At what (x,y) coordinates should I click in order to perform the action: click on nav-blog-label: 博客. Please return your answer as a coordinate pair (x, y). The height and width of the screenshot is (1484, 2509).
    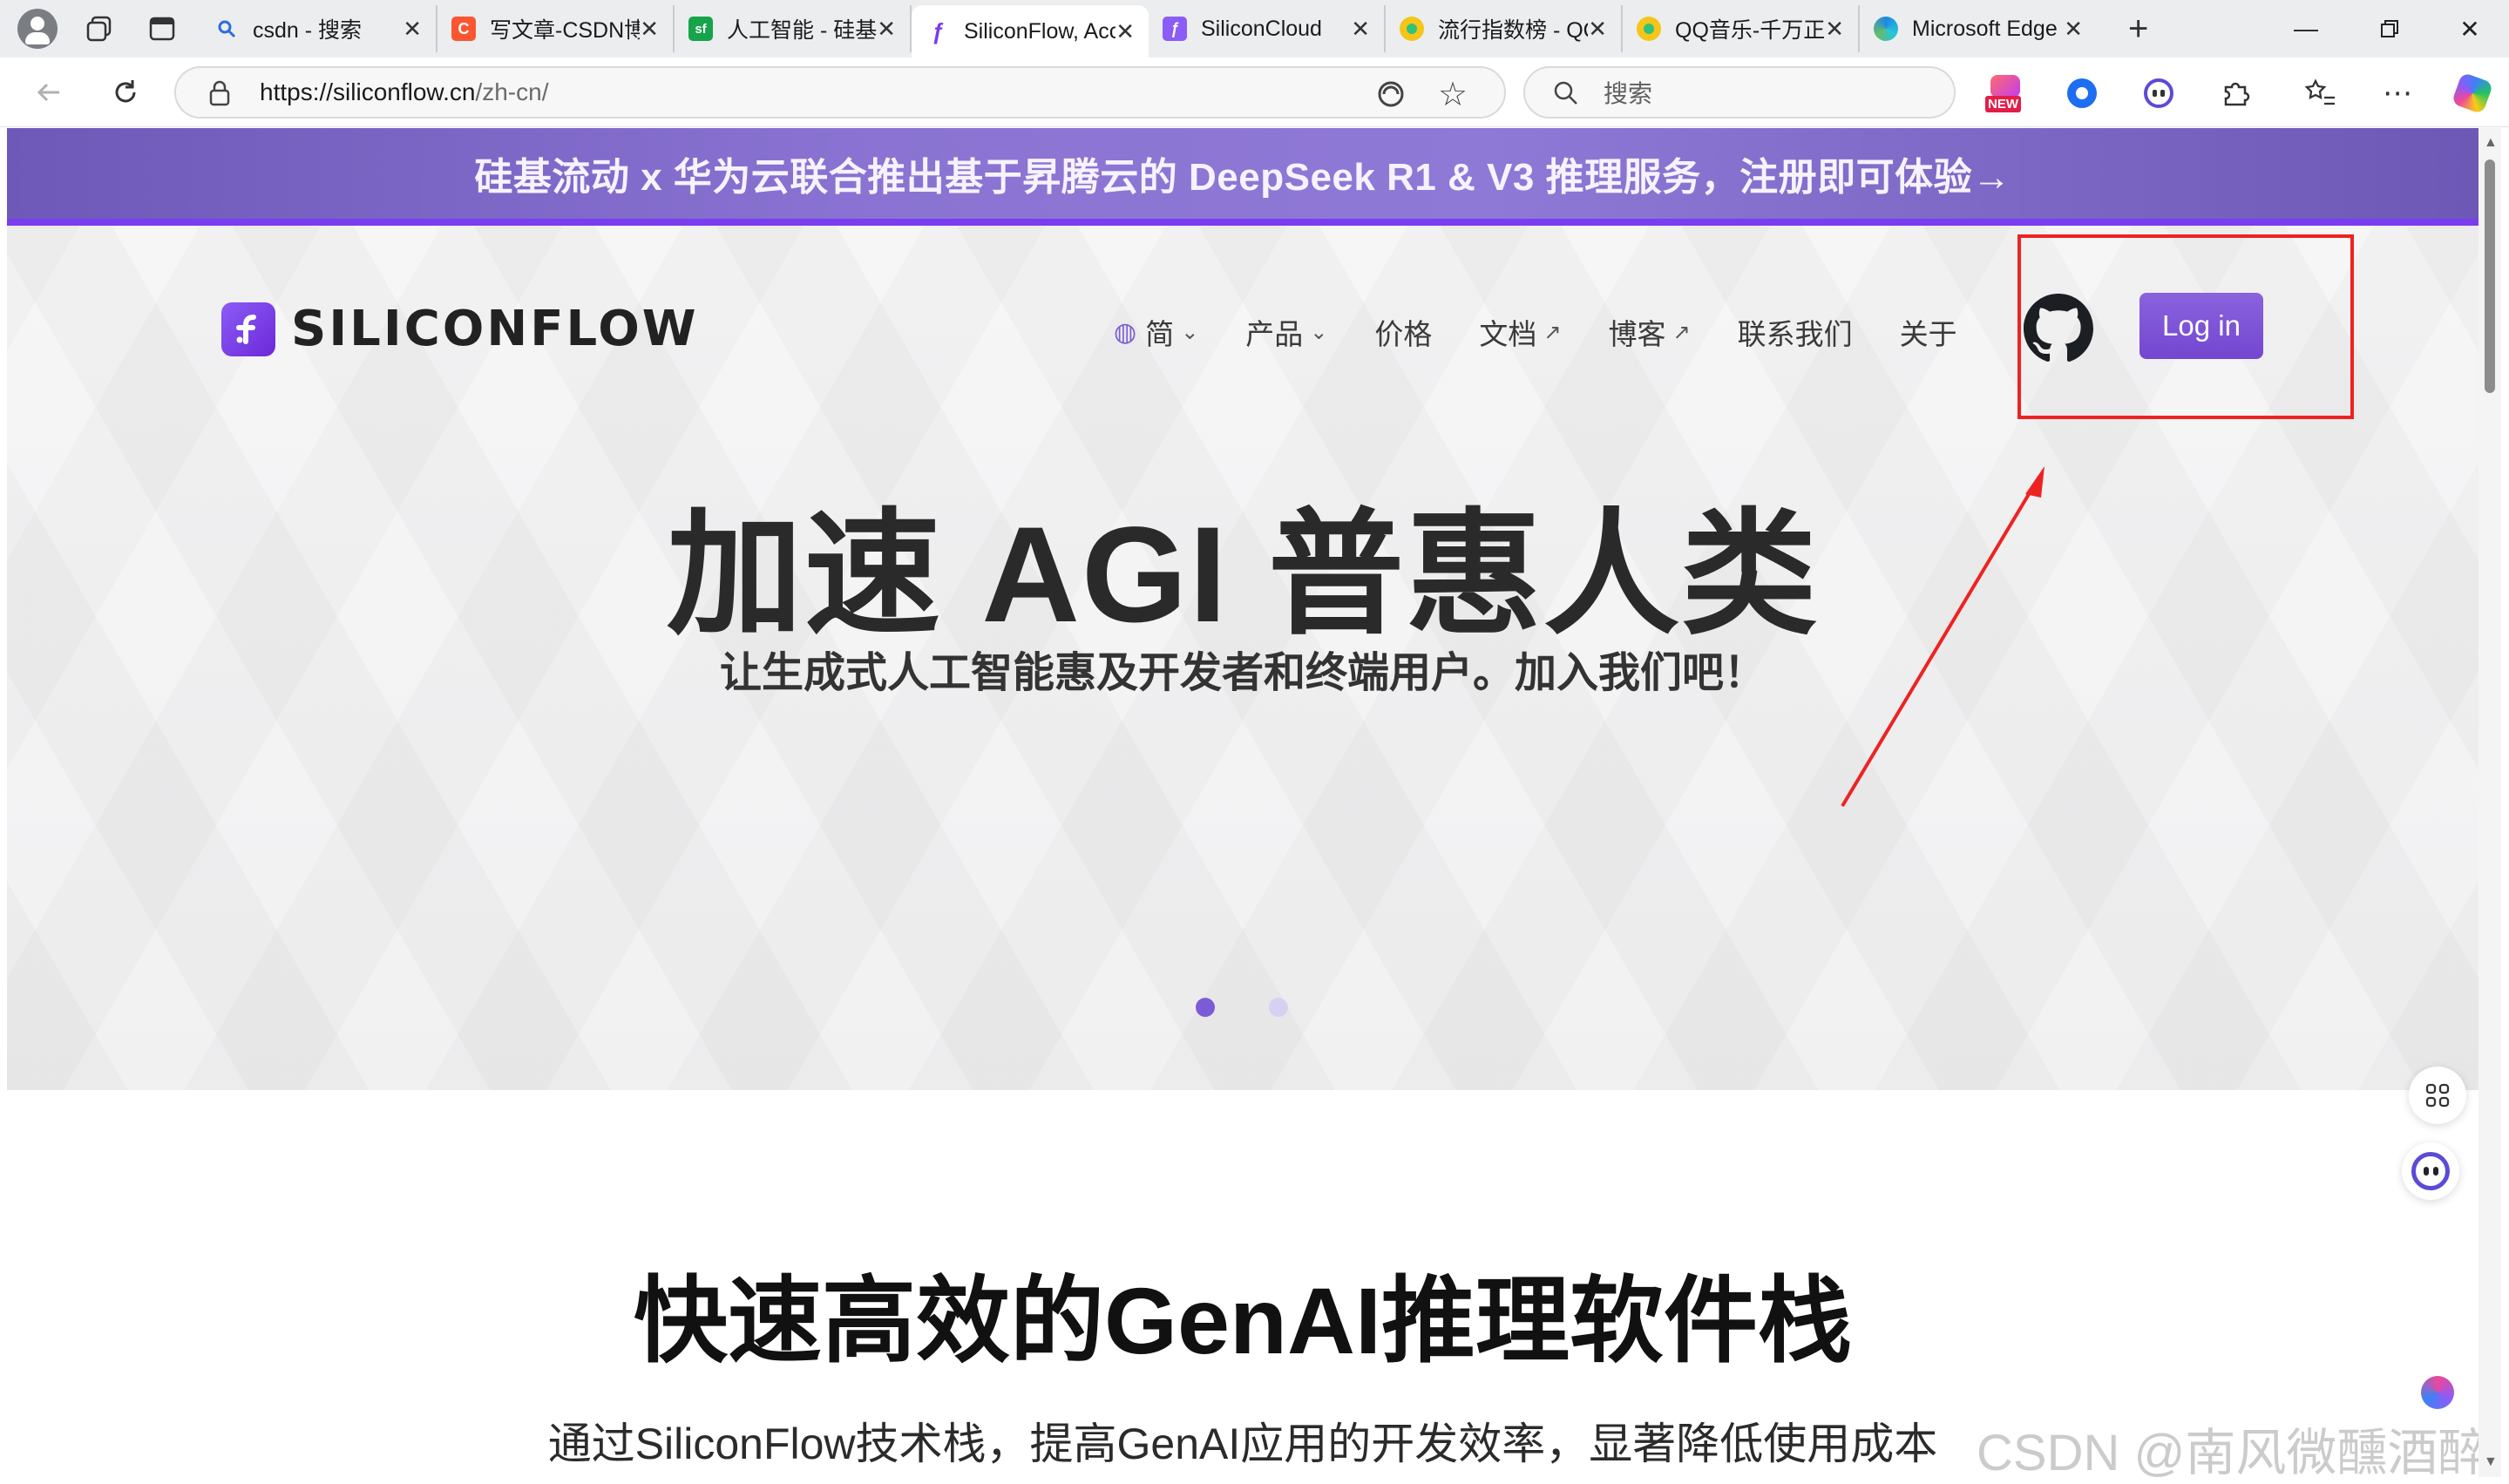
    Looking at the image, I should click on (1637, 334).